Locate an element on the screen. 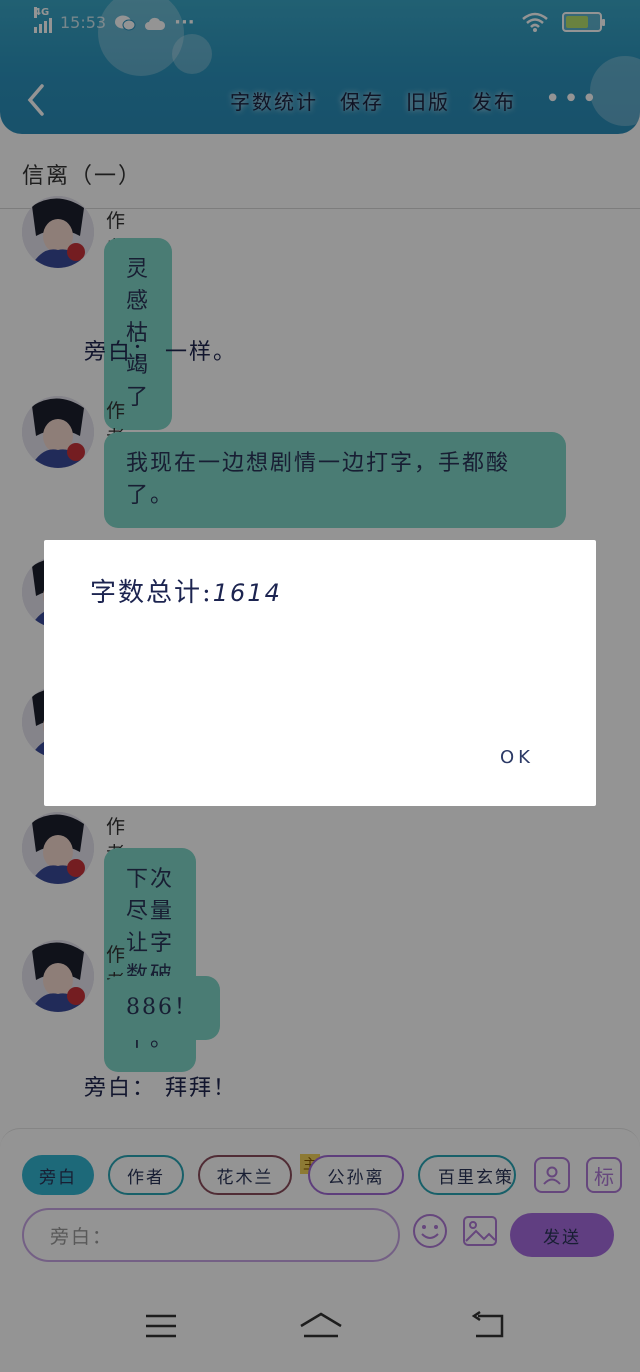 Image resolution: width=640 pixels, height=1372 pixels. ok-button: OK is located at coordinates (517, 757).